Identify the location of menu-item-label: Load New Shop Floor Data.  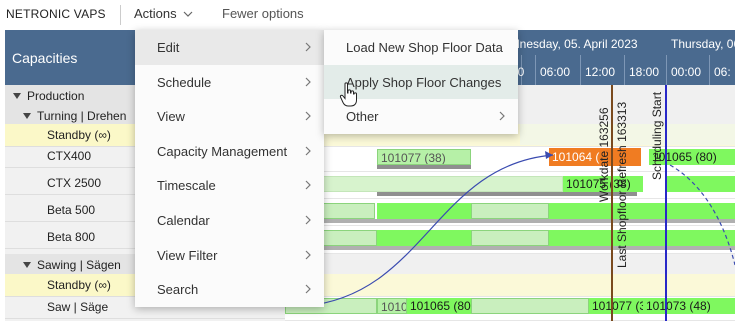
(424, 47).